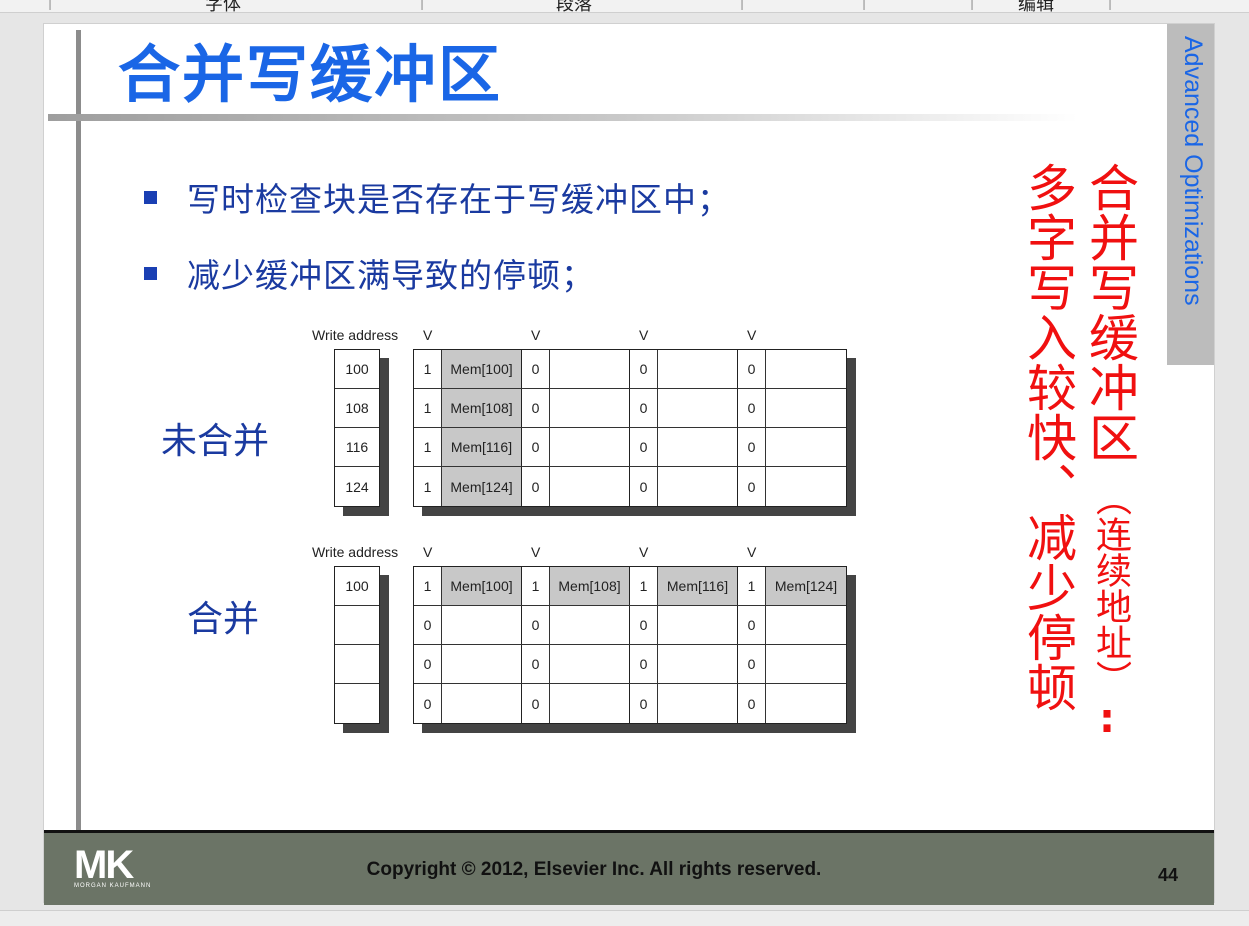 The image size is (1249, 926). What do you see at coordinates (310, 74) in the screenshot?
I see `slide-title: 合并写缓冲区` at bounding box center [310, 74].